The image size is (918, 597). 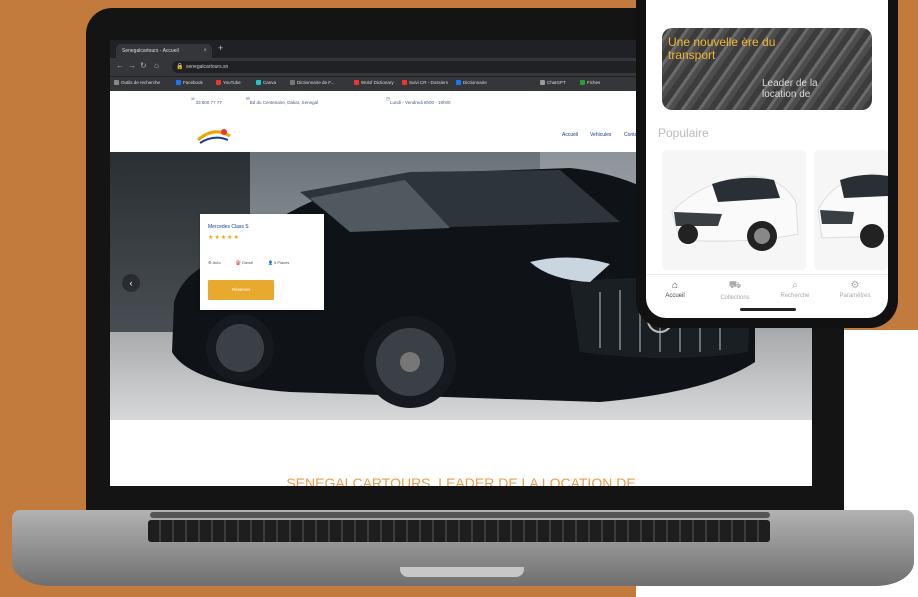 What do you see at coordinates (855, 285) in the screenshot?
I see `settings-icon: ⚙` at bounding box center [855, 285].